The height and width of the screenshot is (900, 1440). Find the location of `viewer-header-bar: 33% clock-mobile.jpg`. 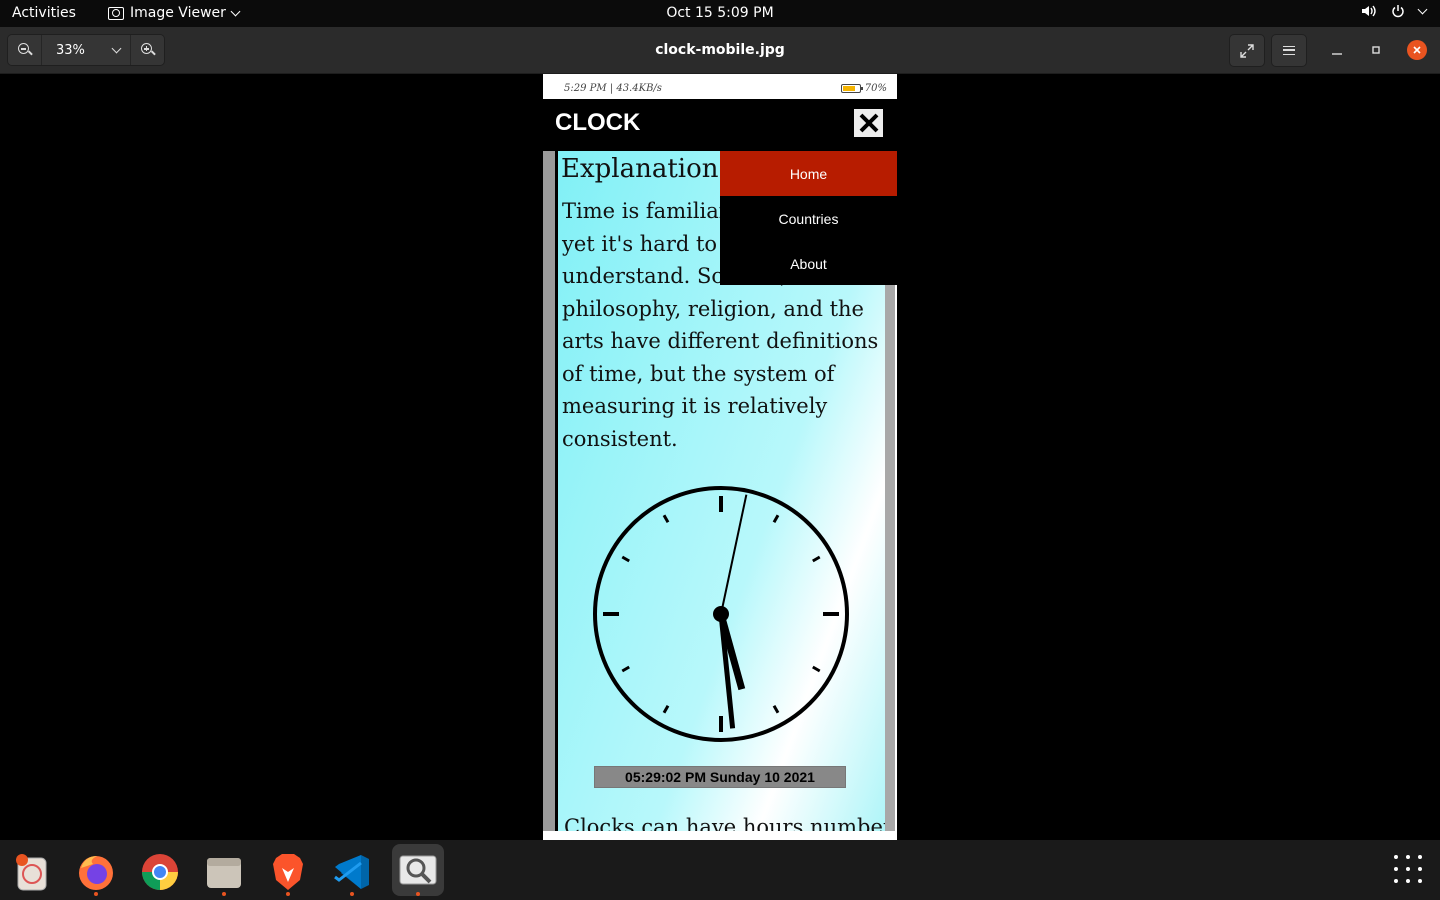

viewer-header-bar: 33% clock-mobile.jpg is located at coordinates (720, 50).